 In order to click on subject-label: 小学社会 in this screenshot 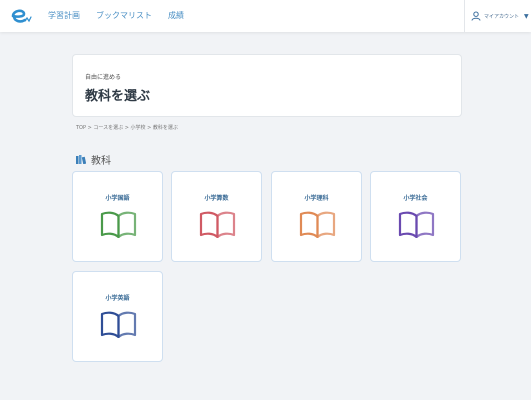, I will do `click(415, 198)`.